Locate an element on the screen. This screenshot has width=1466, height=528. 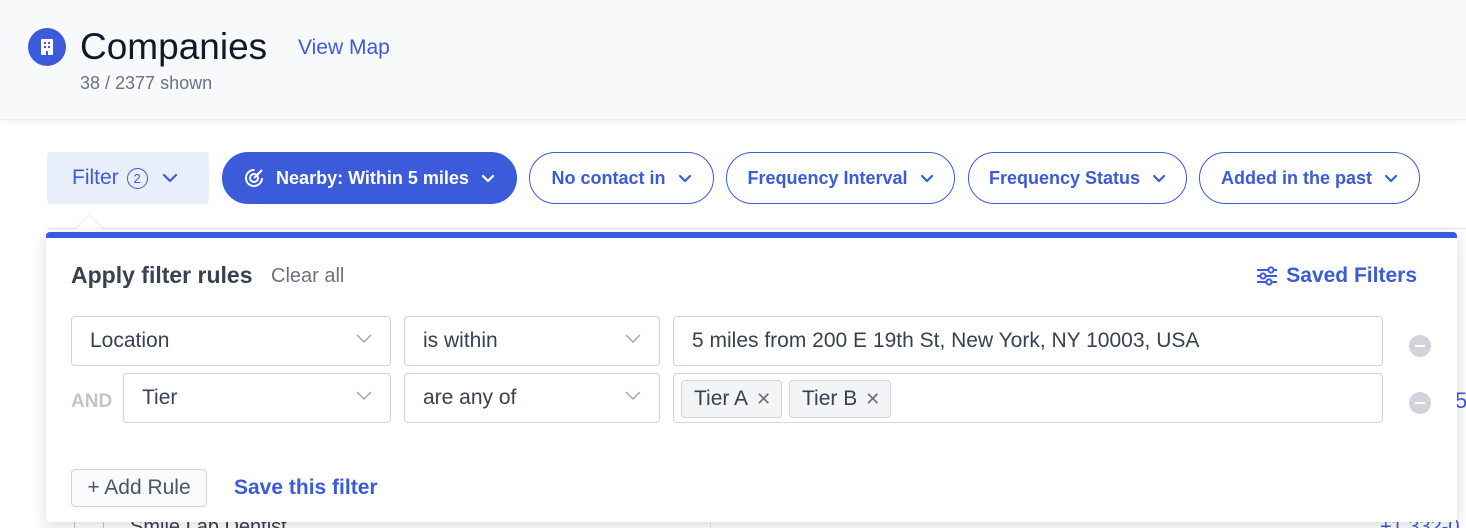
clear-all-button: Clear all is located at coordinates (307, 276).